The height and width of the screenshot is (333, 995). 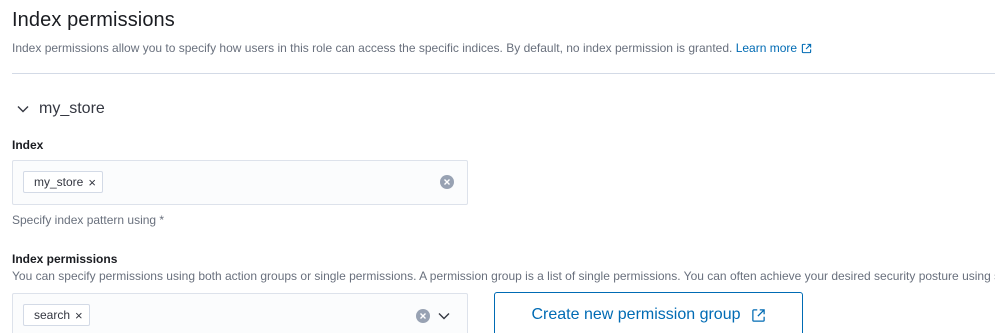 What do you see at coordinates (88, 220) in the screenshot?
I see `index-help-text: Specify index pattern using *` at bounding box center [88, 220].